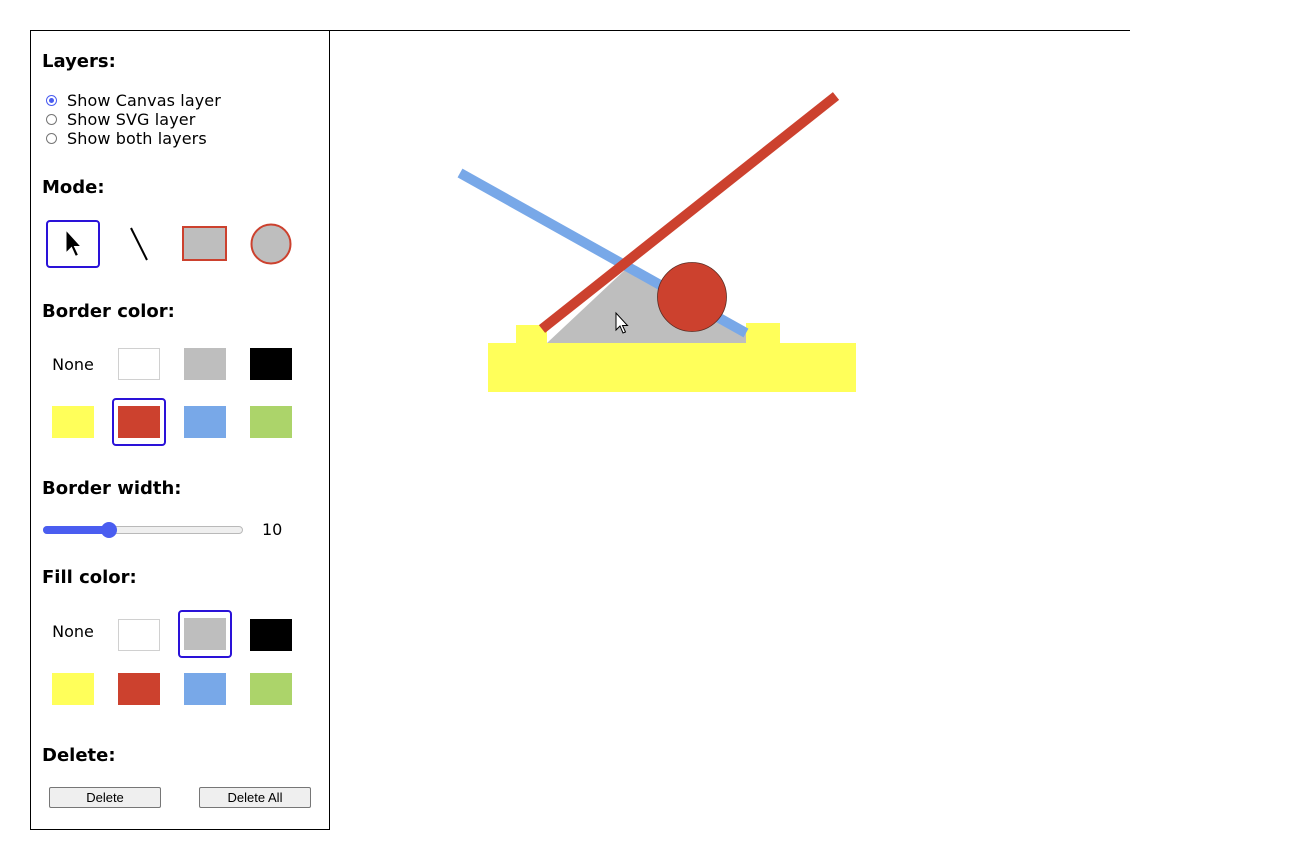 This screenshot has width=1303, height=848. Describe the element at coordinates (112, 488) in the screenshot. I see `border-width-heading: Border width:` at that location.